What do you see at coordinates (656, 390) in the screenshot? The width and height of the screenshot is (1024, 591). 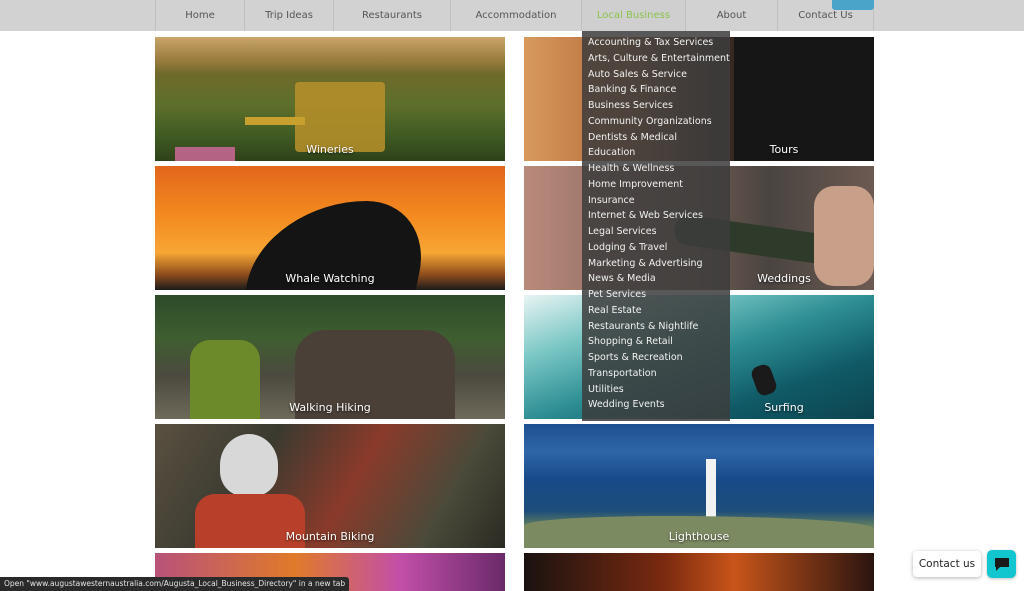 I see `dropdown-item-utilities: Utilities` at bounding box center [656, 390].